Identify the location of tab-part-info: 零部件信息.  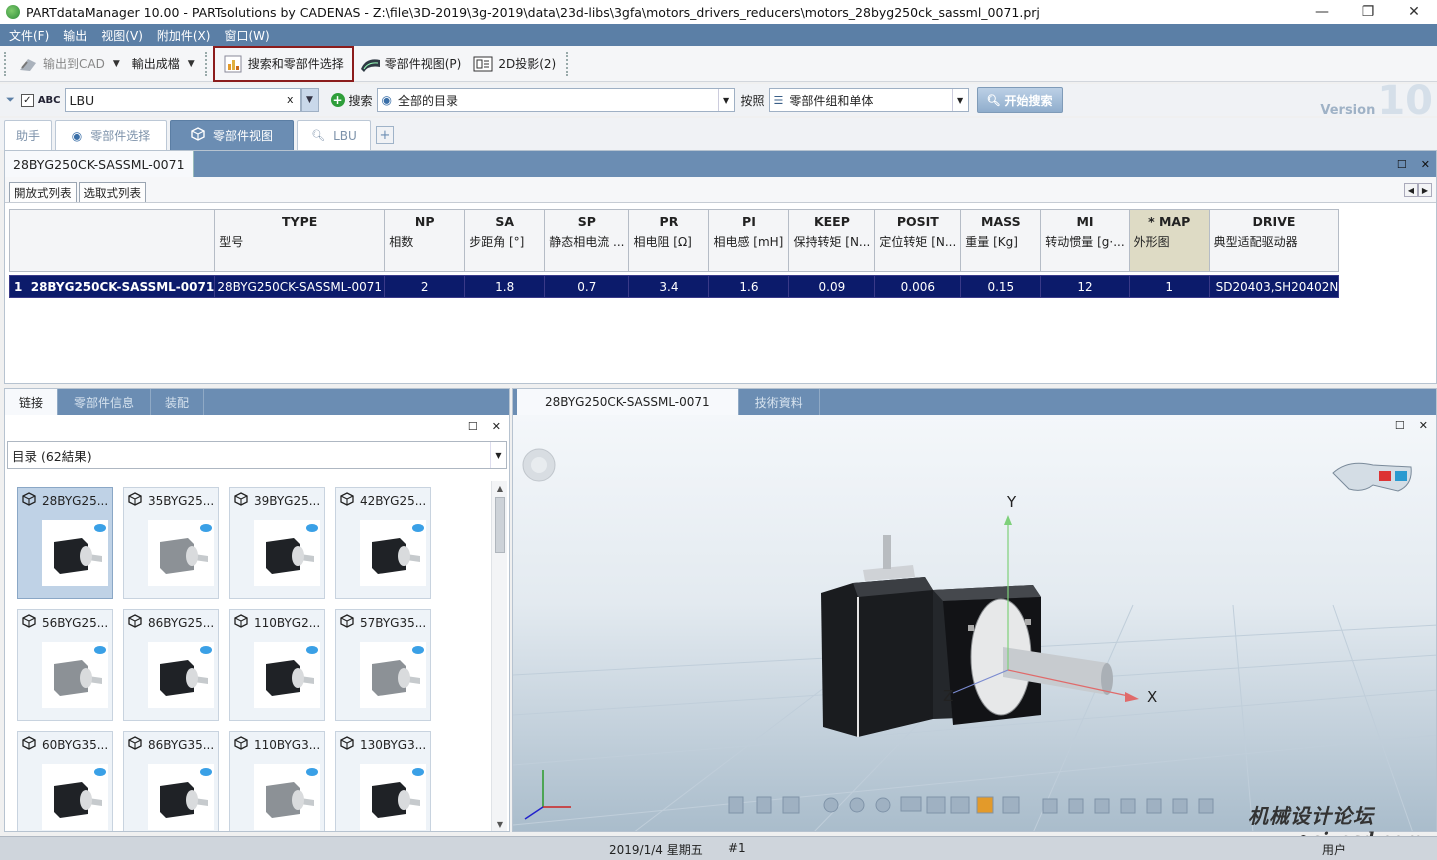
(105, 402).